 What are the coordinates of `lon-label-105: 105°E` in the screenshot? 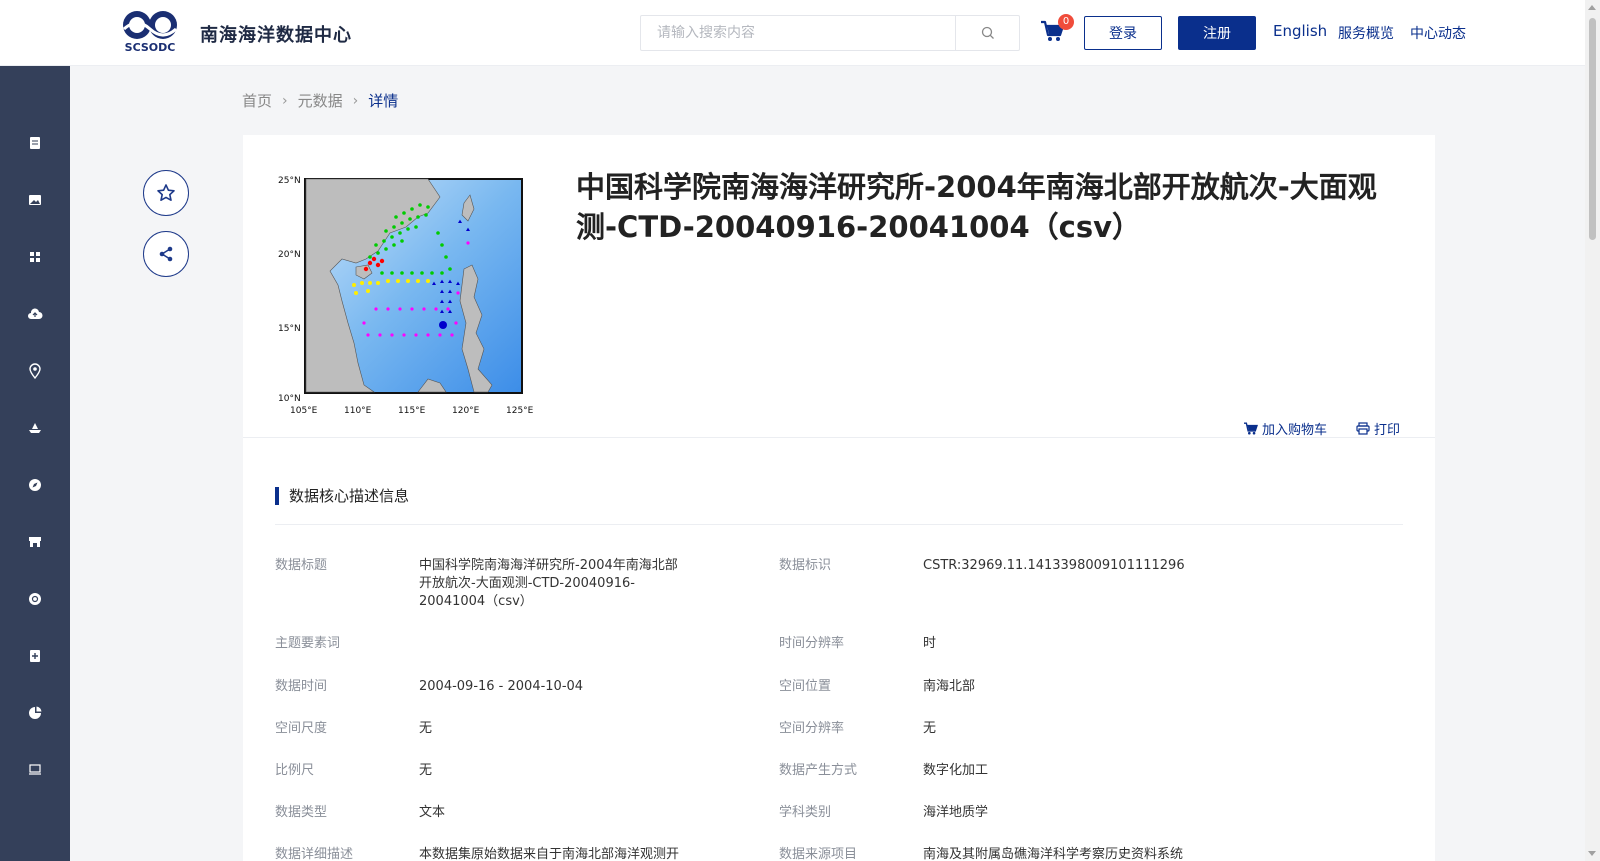 It's located at (304, 411).